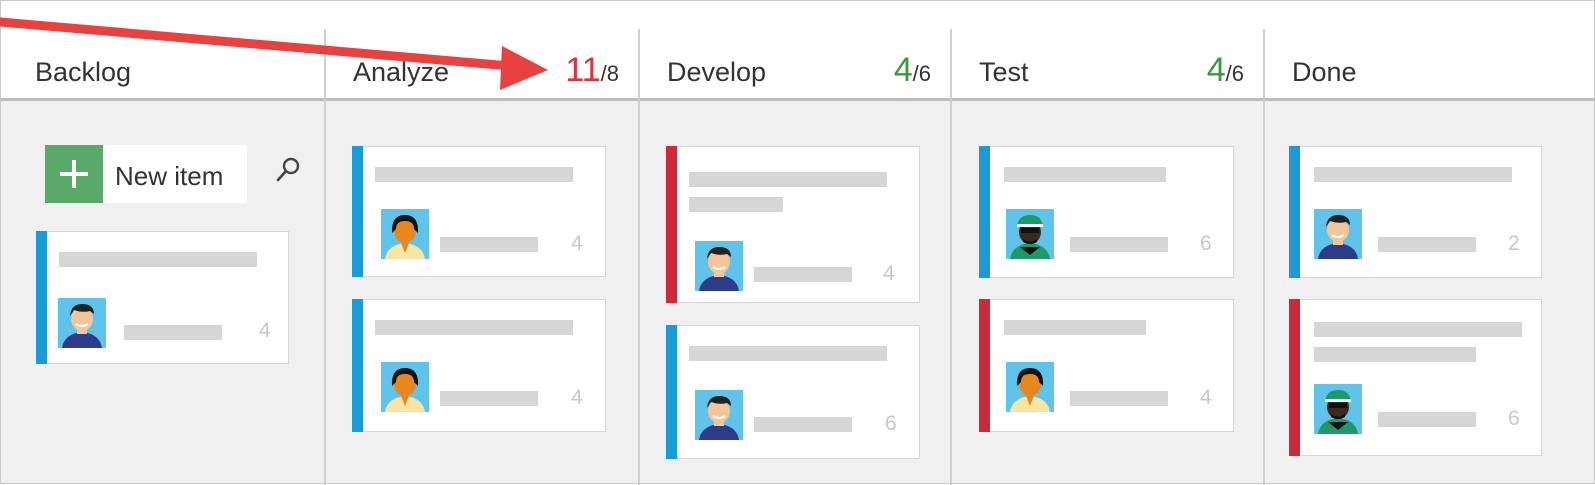  I want to click on new-item-label: New item, so click(169, 176).